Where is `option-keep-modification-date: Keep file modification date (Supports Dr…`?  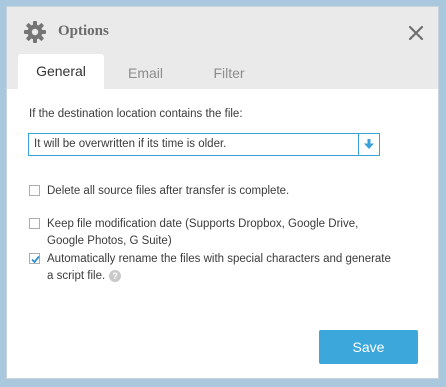
option-keep-modification-date: Keep file modification date (Supports Dr… is located at coordinates (210, 233).